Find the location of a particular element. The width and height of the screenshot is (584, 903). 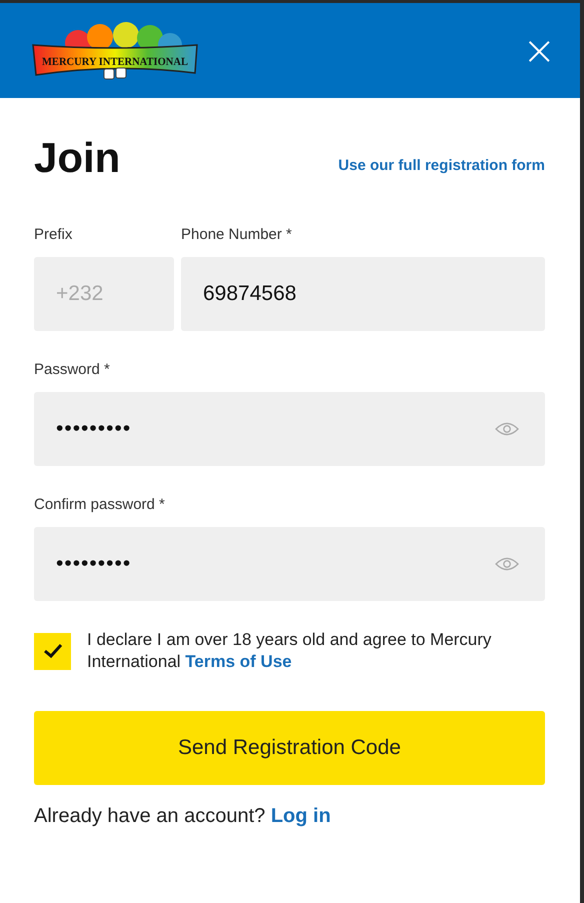

login-prompt: Already have an account? Log in is located at coordinates (183, 816).